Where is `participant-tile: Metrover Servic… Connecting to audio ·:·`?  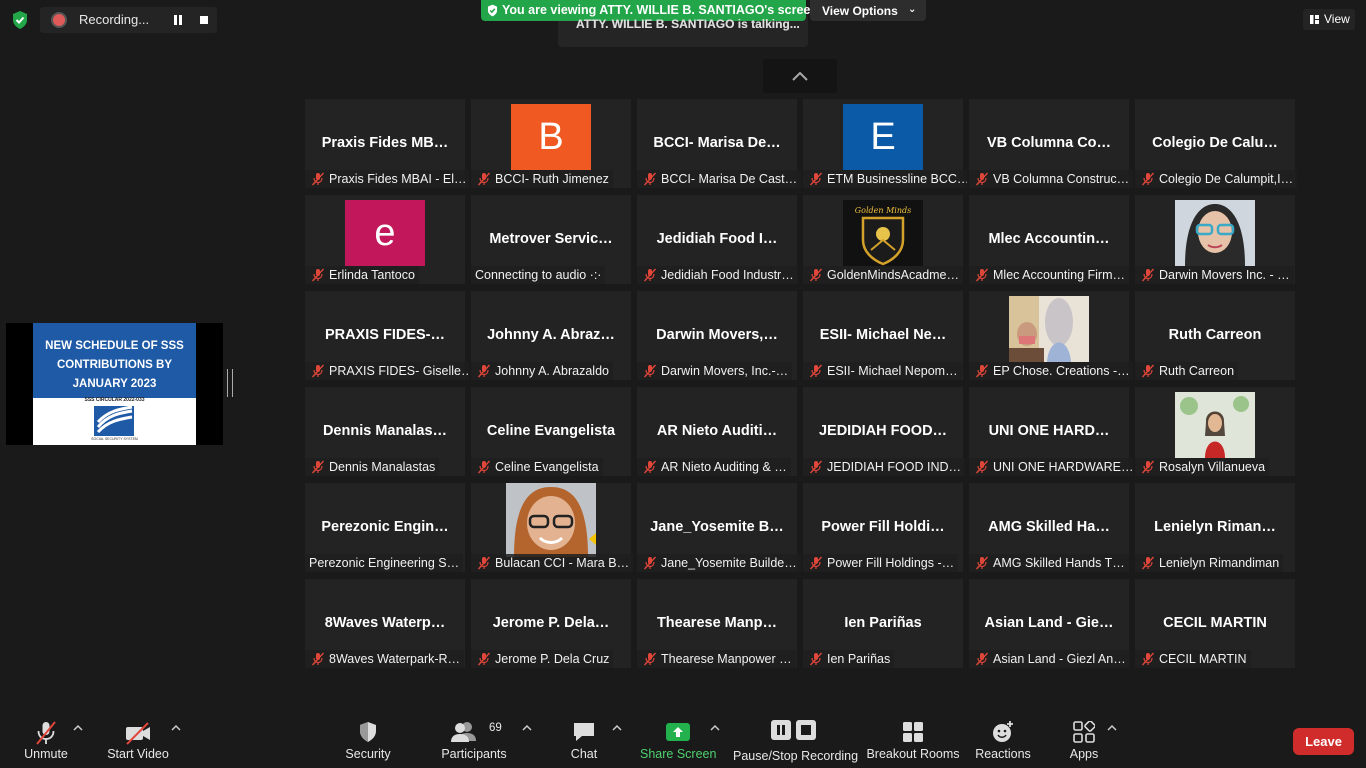 participant-tile: Metrover Servic… Connecting to audio ·:· is located at coordinates (551, 239).